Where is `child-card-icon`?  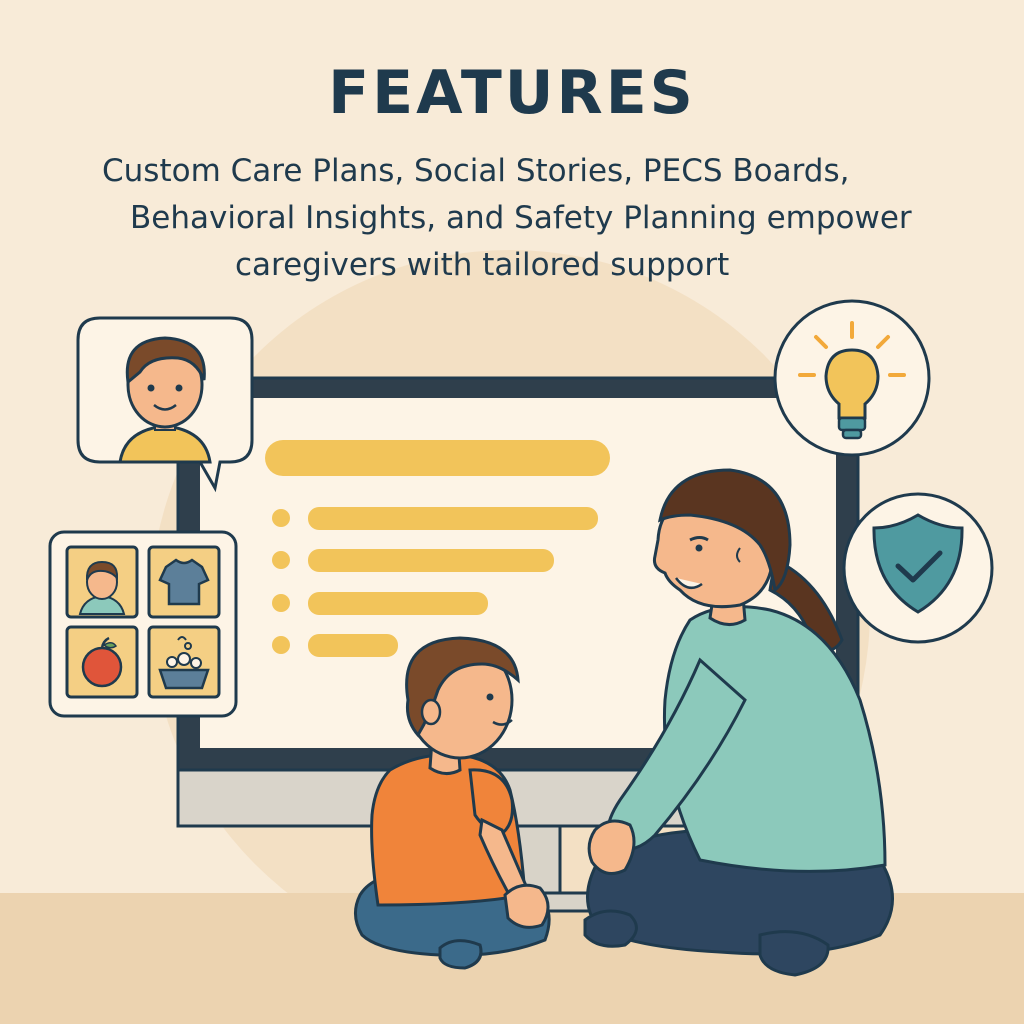
child-card-icon is located at coordinates (102, 582).